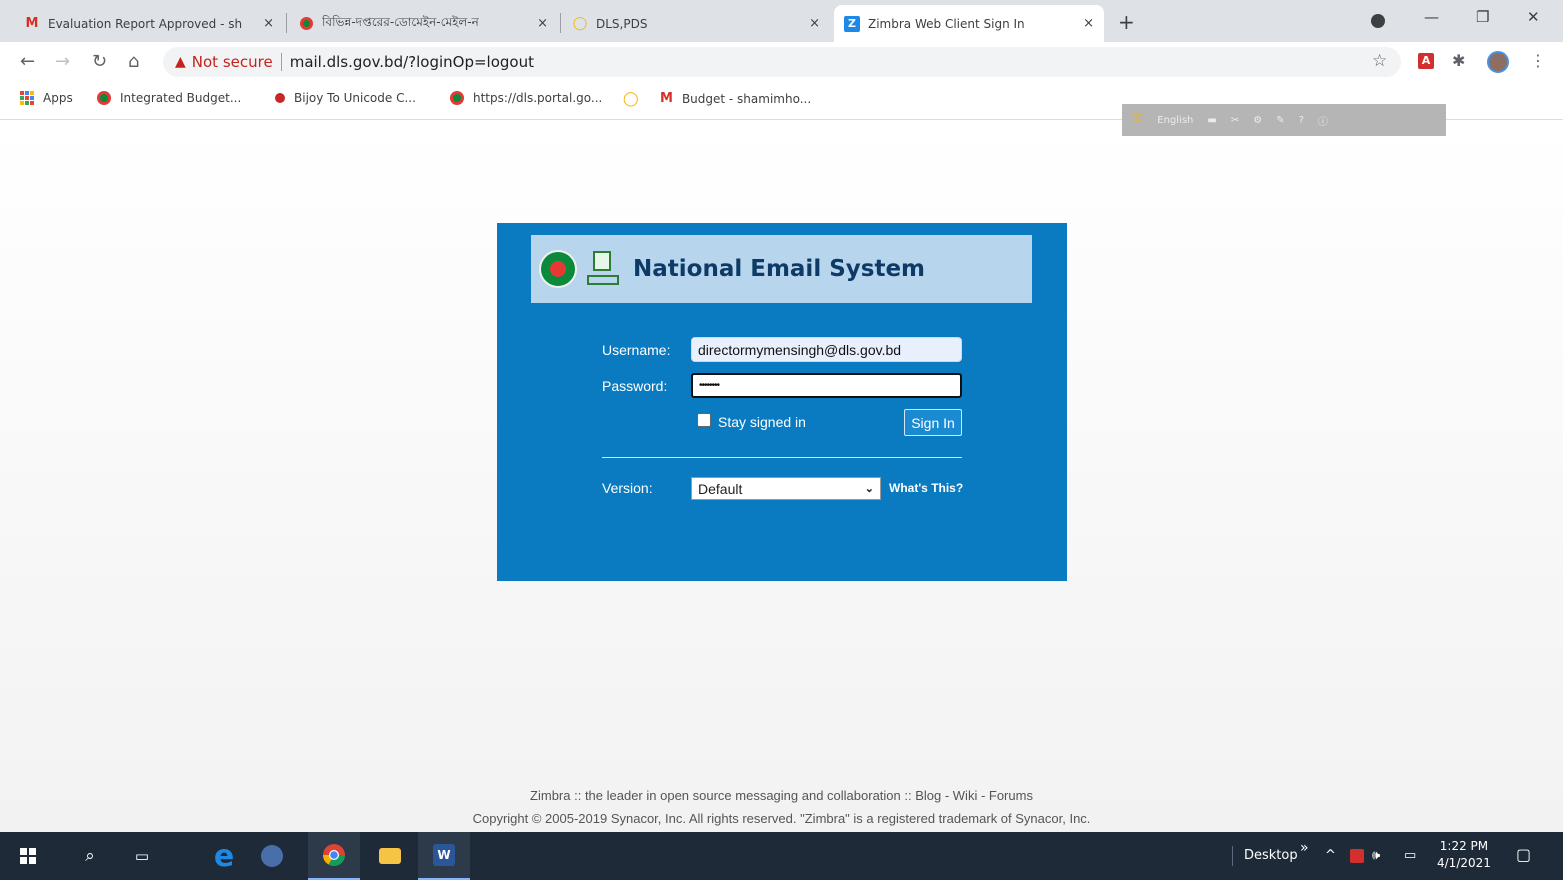 The image size is (1563, 880). I want to click on bijoy-icon, so click(280, 98).